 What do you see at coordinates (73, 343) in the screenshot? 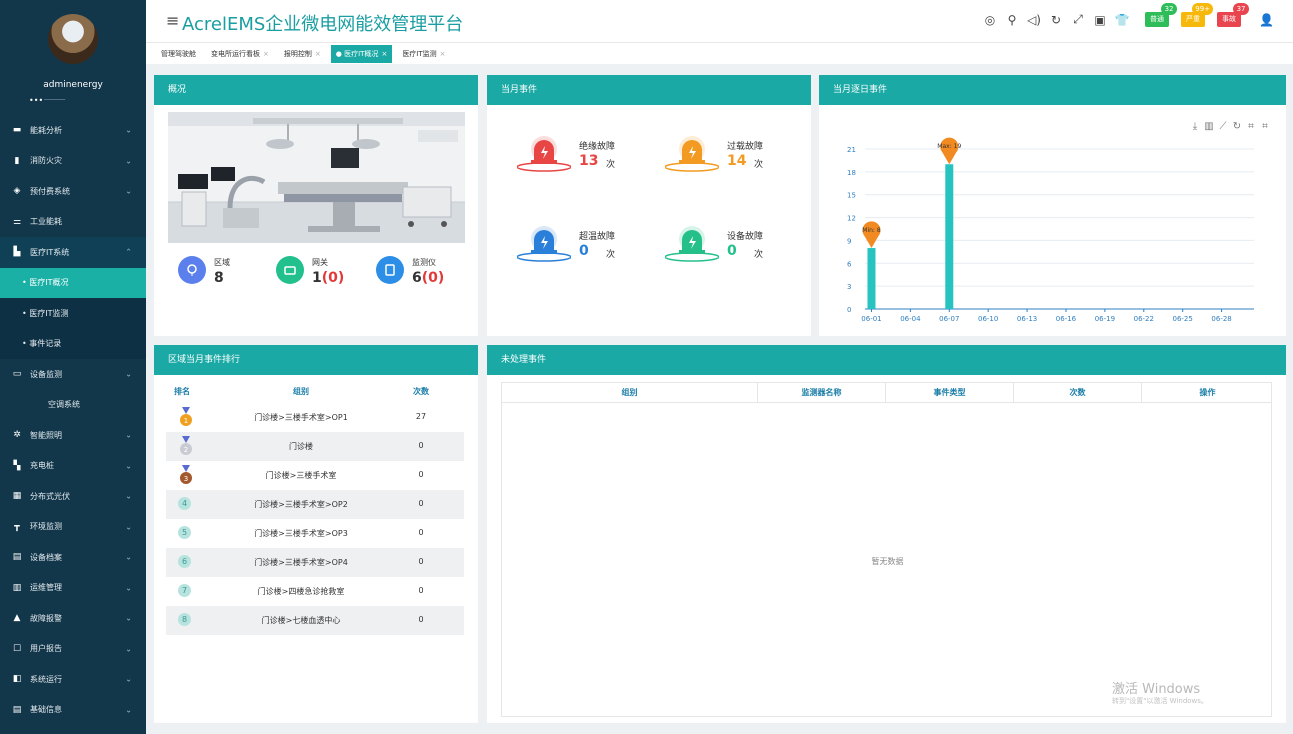
I see `sidebar-item-7: • 事件记录` at bounding box center [73, 343].